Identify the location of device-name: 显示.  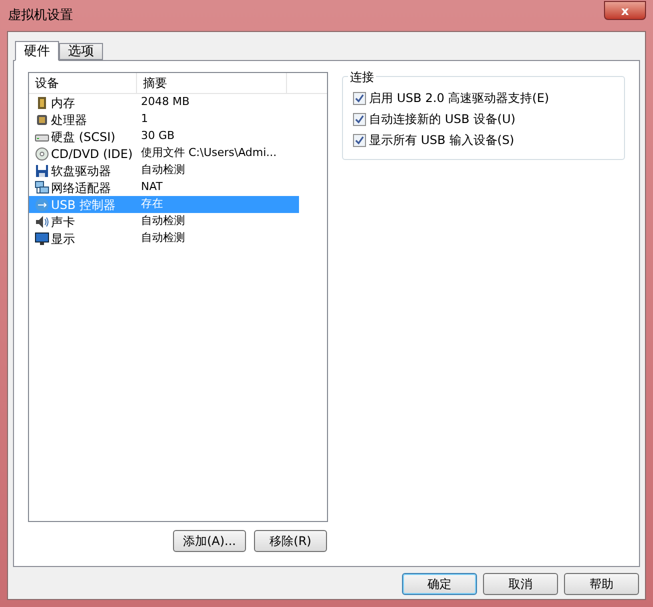
(63, 239).